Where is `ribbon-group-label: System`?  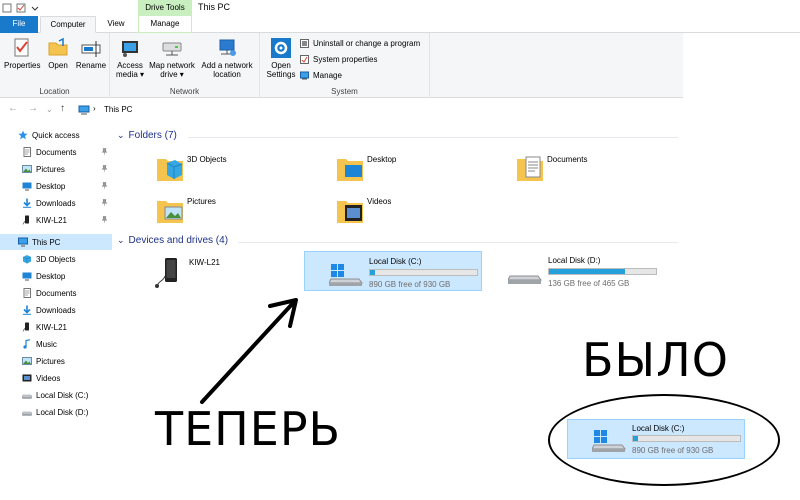
ribbon-group-label: System is located at coordinates (344, 91).